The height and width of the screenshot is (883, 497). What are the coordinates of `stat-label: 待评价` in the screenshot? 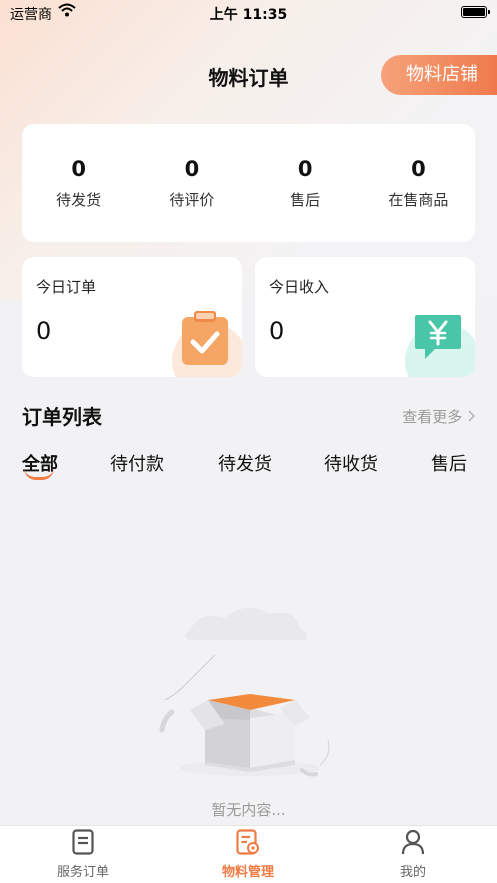 It's located at (192, 199).